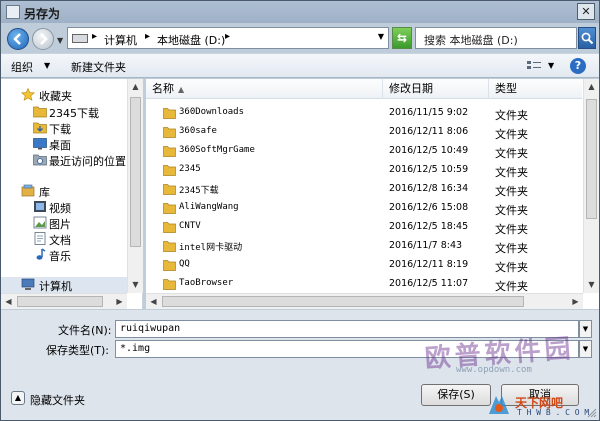 This screenshot has width=600, height=421. What do you see at coordinates (64, 144) in the screenshot?
I see `nav-item-desktop: 桌面` at bounding box center [64, 144].